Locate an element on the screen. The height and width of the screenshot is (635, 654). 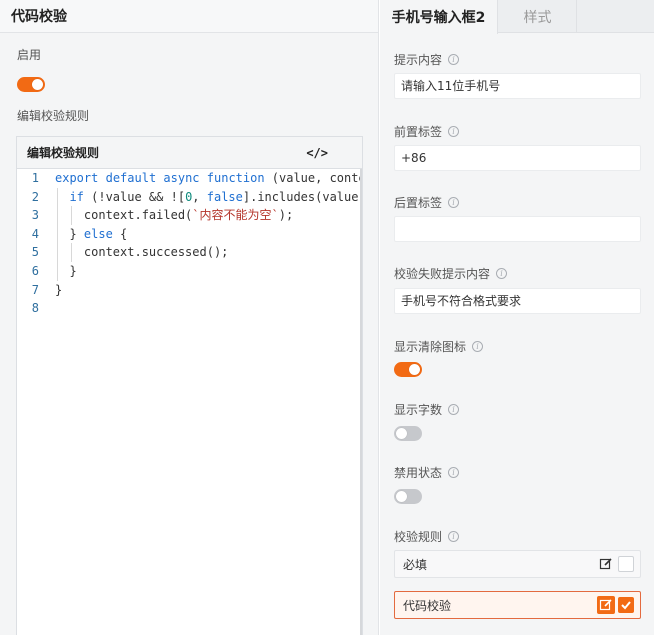
rule-item-required: 必填 is located at coordinates (517, 564).